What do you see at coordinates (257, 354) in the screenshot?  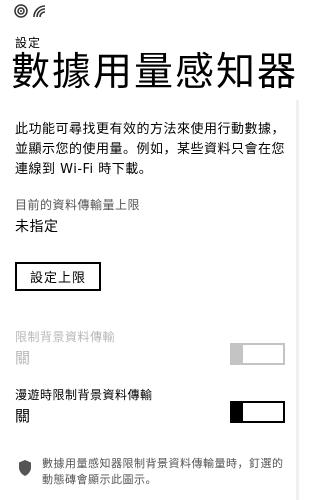 I see `restrict-background-data-toggle` at bounding box center [257, 354].